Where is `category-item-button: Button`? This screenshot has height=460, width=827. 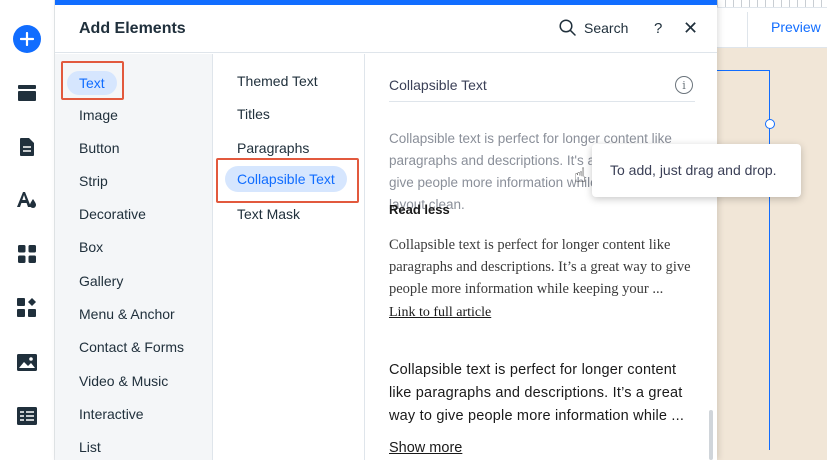 category-item-button: Button is located at coordinates (99, 148).